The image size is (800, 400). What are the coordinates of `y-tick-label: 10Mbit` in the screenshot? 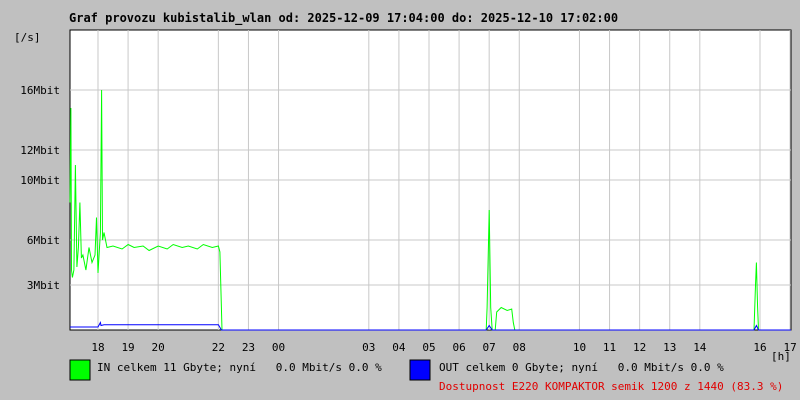 It's located at (40, 180).